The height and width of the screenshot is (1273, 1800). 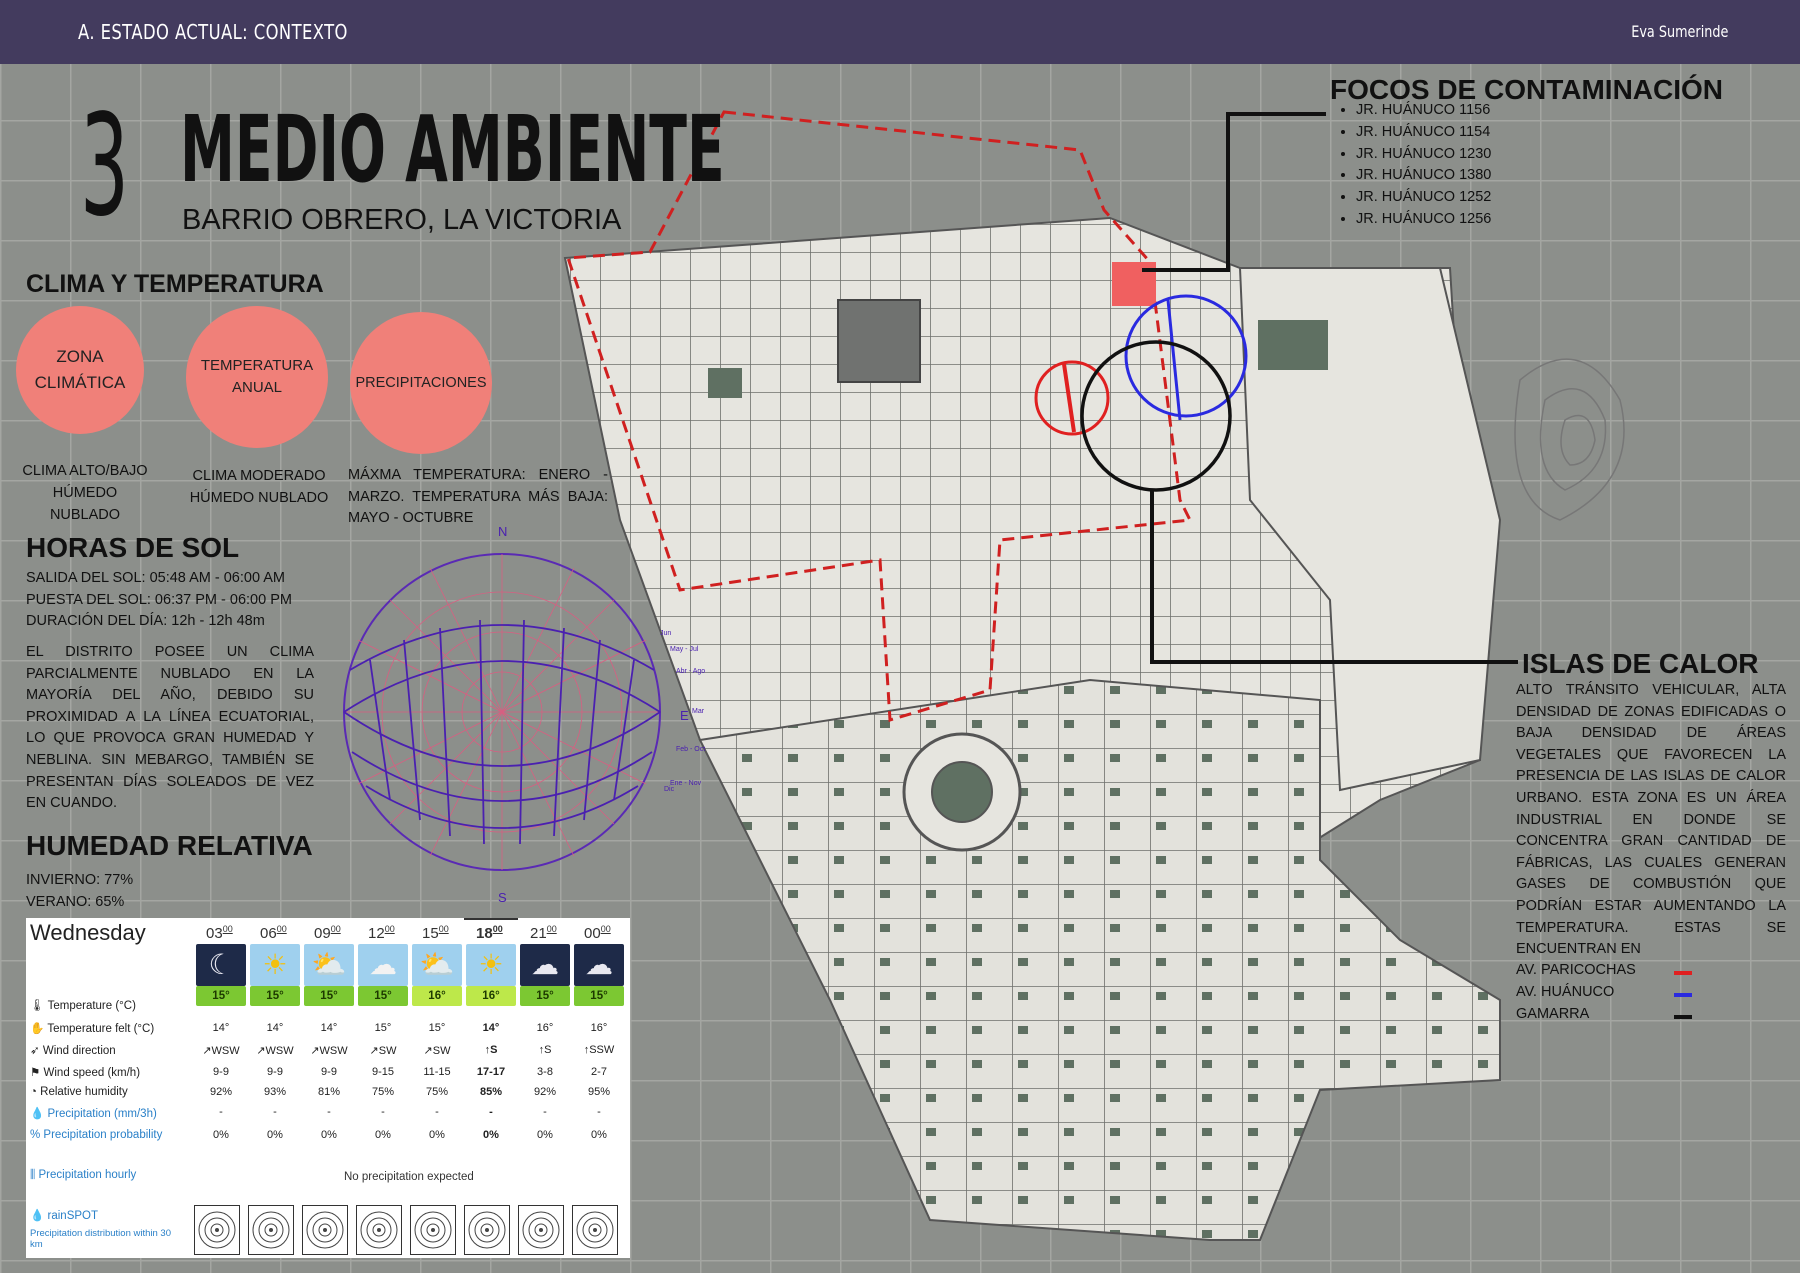 What do you see at coordinates (376, 933) in the screenshot?
I see `hour-value: 12` at bounding box center [376, 933].